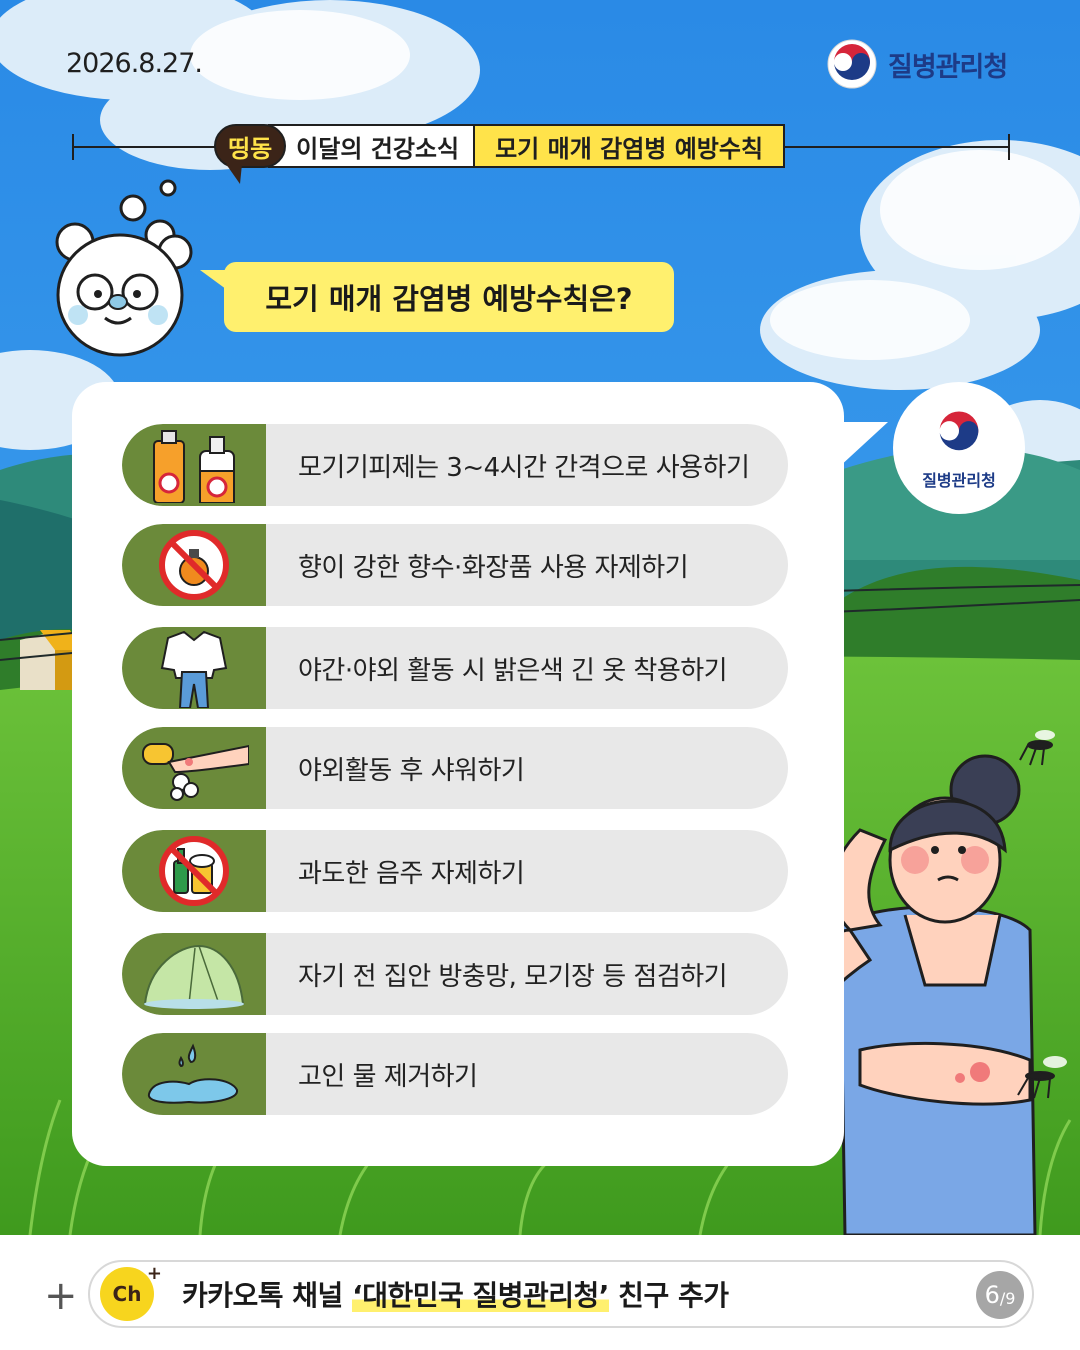 The image size is (1080, 1350). Describe the element at coordinates (154, 1273) in the screenshot. I see `channel-badge-plus: +` at that location.